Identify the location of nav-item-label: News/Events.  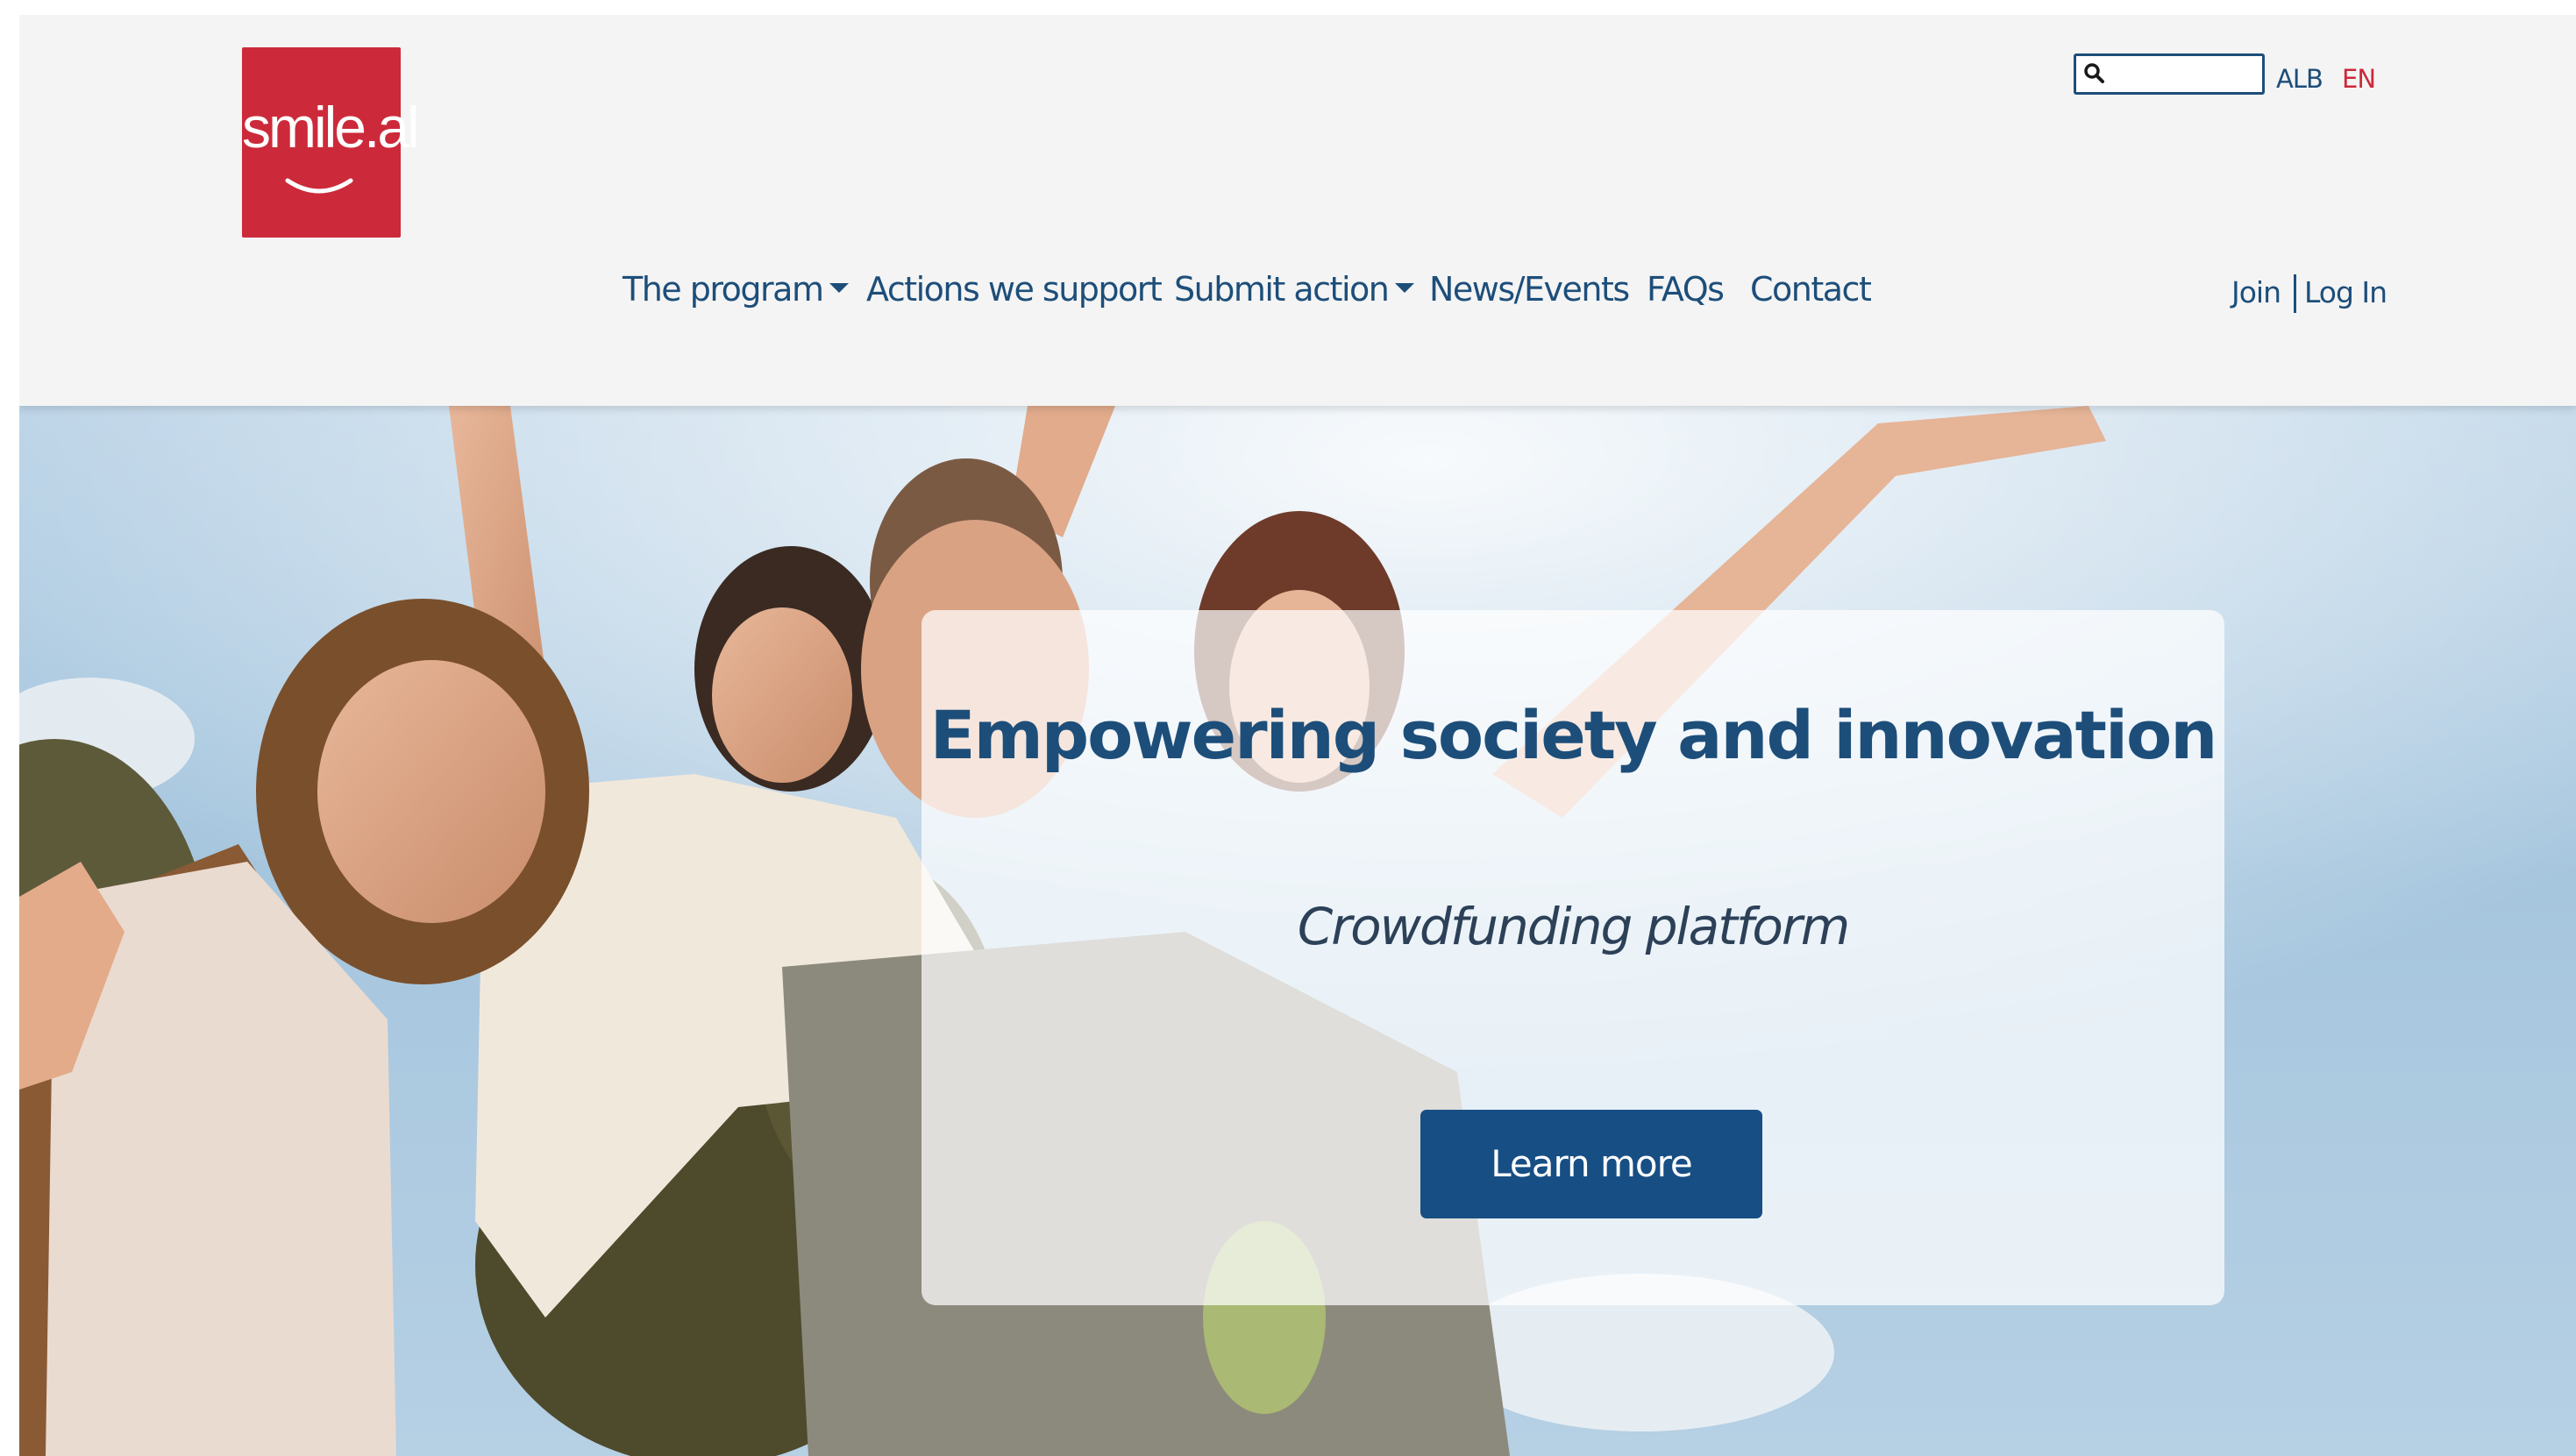
(1529, 289).